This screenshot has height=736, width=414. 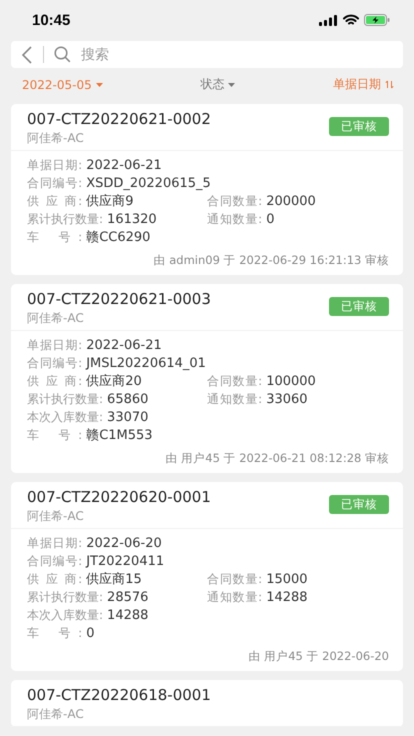 What do you see at coordinates (132, 219) in the screenshot?
I see `field-value: 161320` at bounding box center [132, 219].